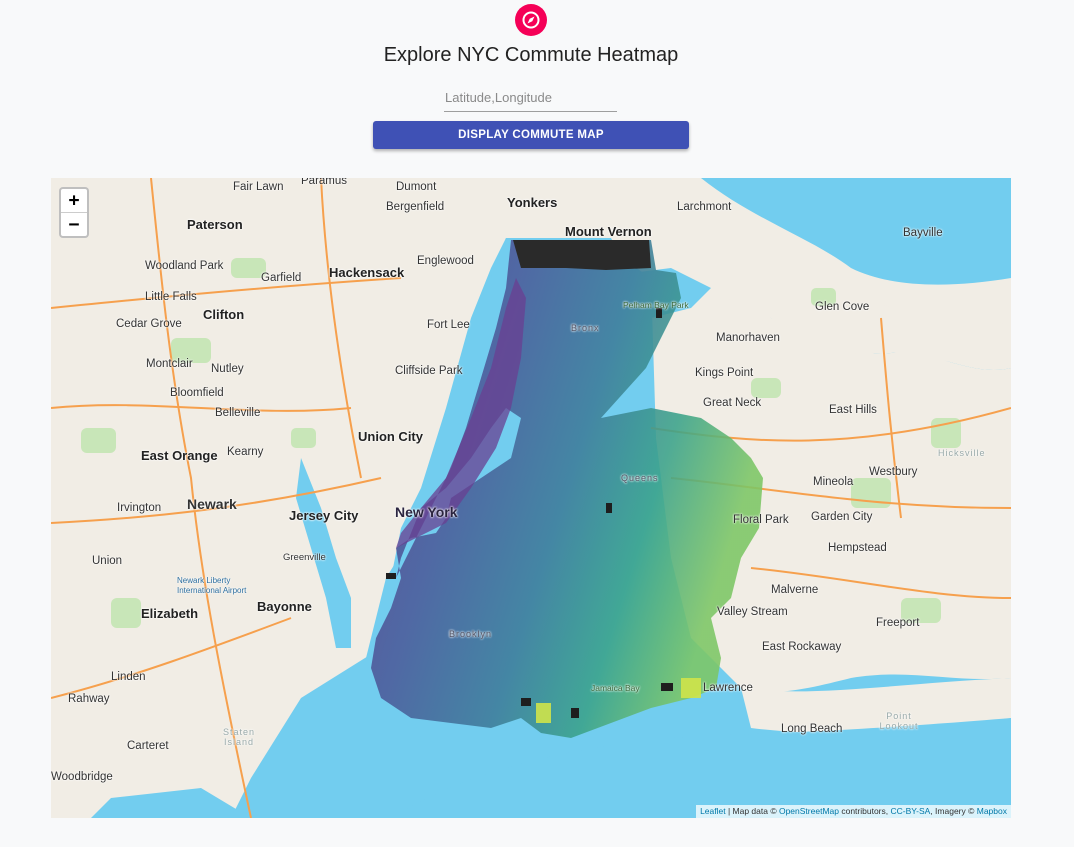  Describe the element at coordinates (426, 512) in the screenshot. I see `place-label: New York` at that location.